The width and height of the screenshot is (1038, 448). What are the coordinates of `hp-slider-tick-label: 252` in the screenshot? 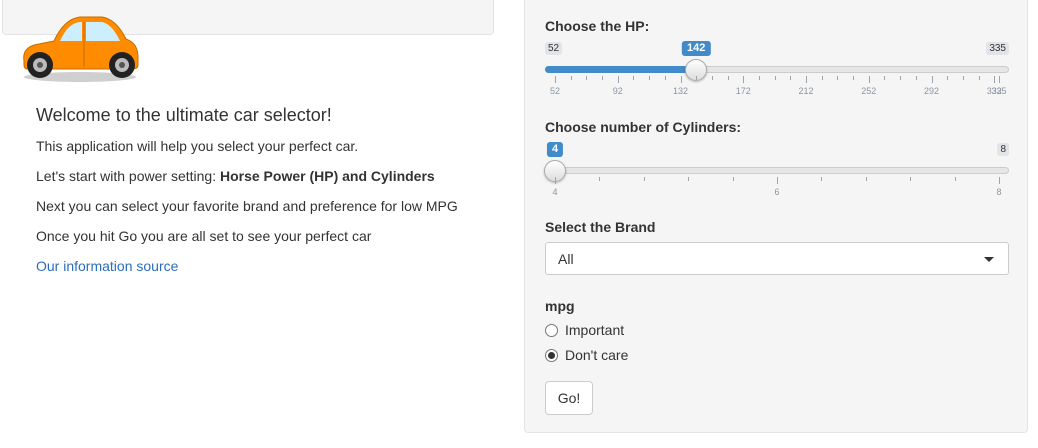 It's located at (869, 91).